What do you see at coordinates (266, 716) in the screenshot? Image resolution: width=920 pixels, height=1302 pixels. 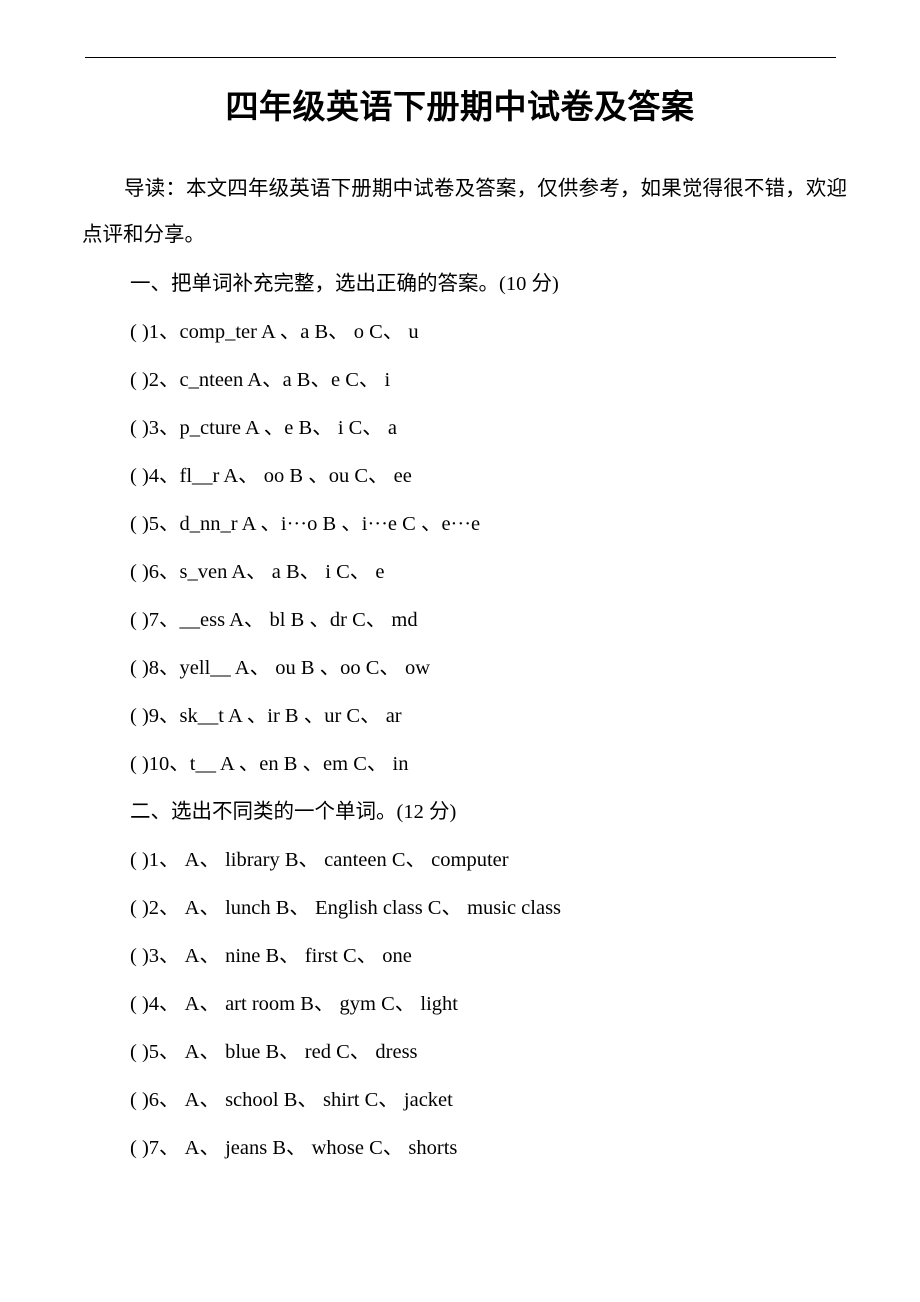 I see `question-item: ( )9、sk__t A 、ir B 、ur C、 ar` at bounding box center [266, 716].